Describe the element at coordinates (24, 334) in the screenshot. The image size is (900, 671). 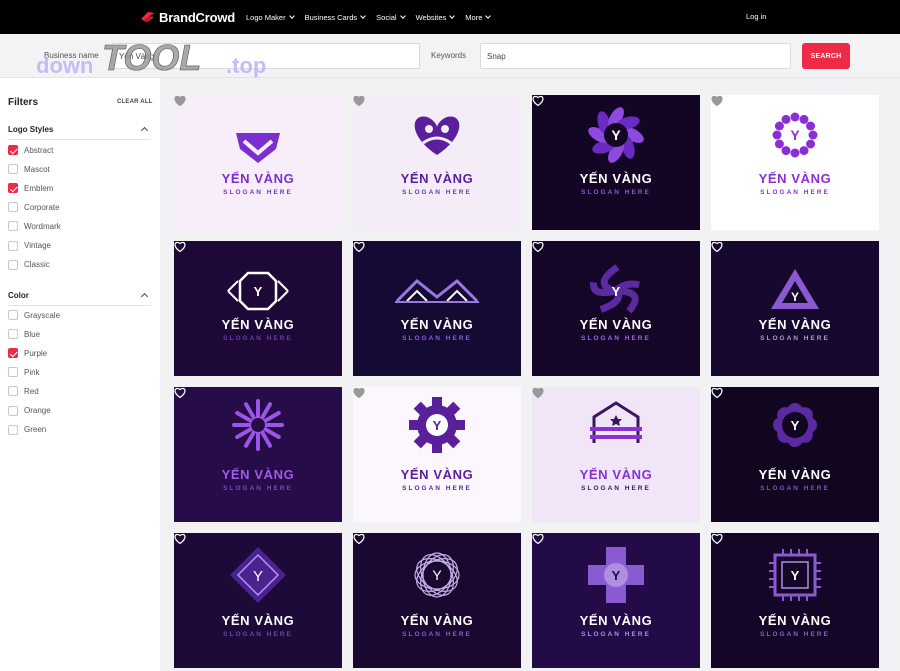
I see `filter-option: Blue` at that location.